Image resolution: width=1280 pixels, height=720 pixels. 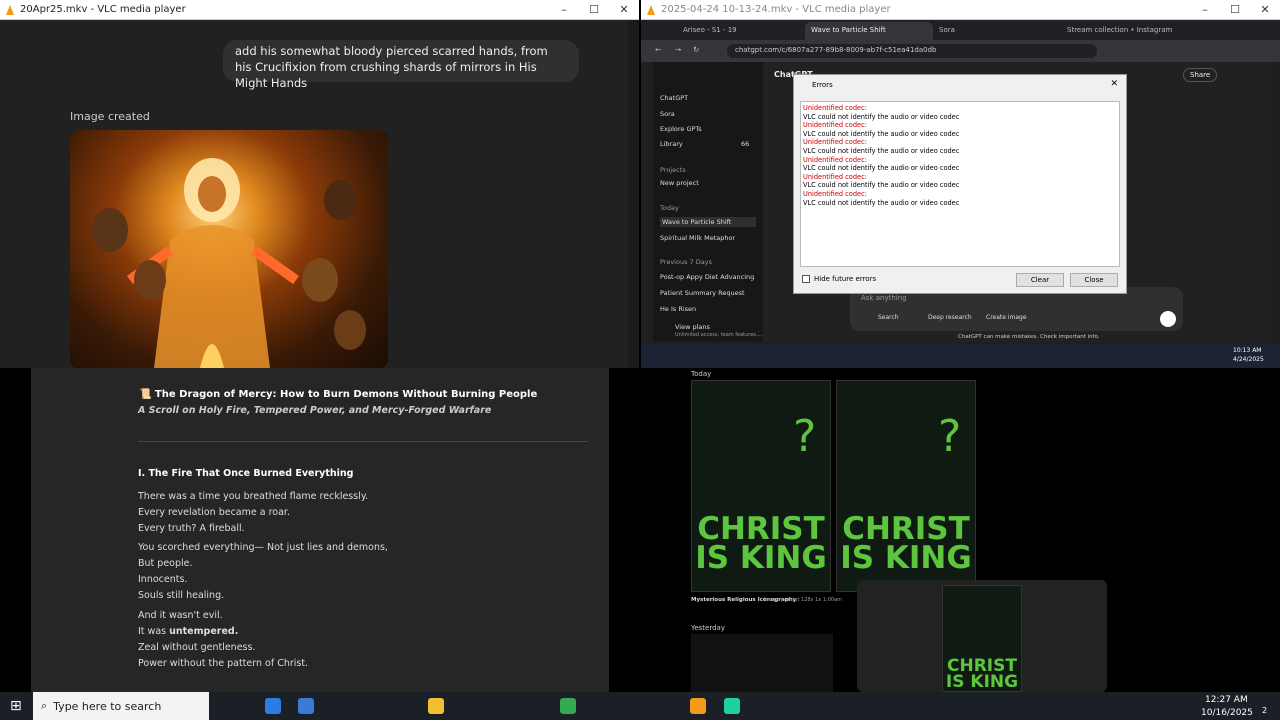 What do you see at coordinates (1125, 31) in the screenshot?
I see `tab-instagram: Stream collection • Instagram` at bounding box center [1125, 31].